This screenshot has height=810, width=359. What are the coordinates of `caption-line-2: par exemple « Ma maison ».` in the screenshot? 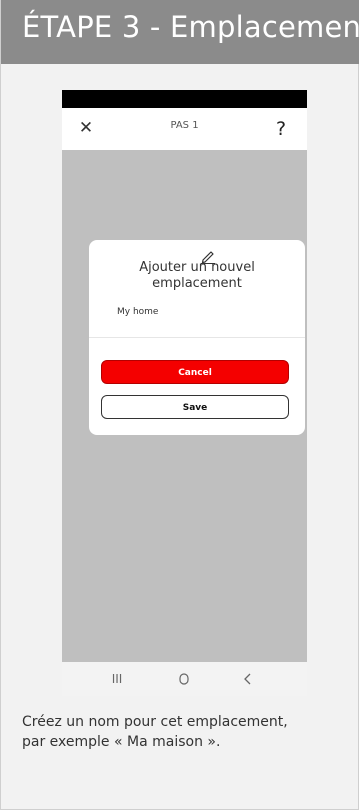 It's located at (121, 742).